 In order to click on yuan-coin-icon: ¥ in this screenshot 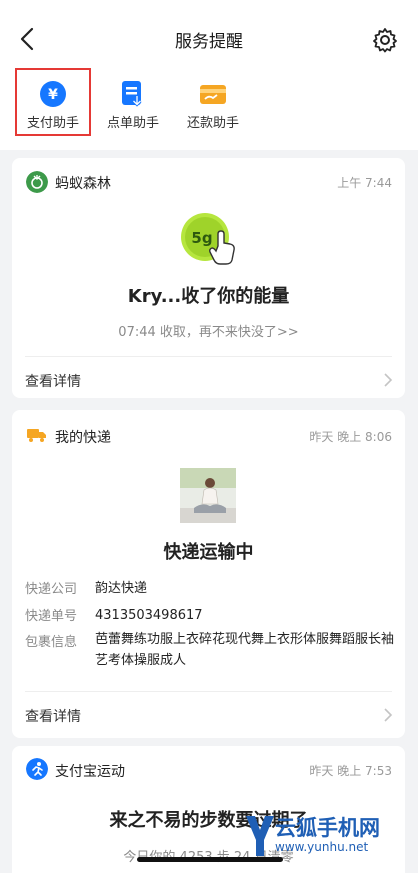, I will do `click(53, 94)`.